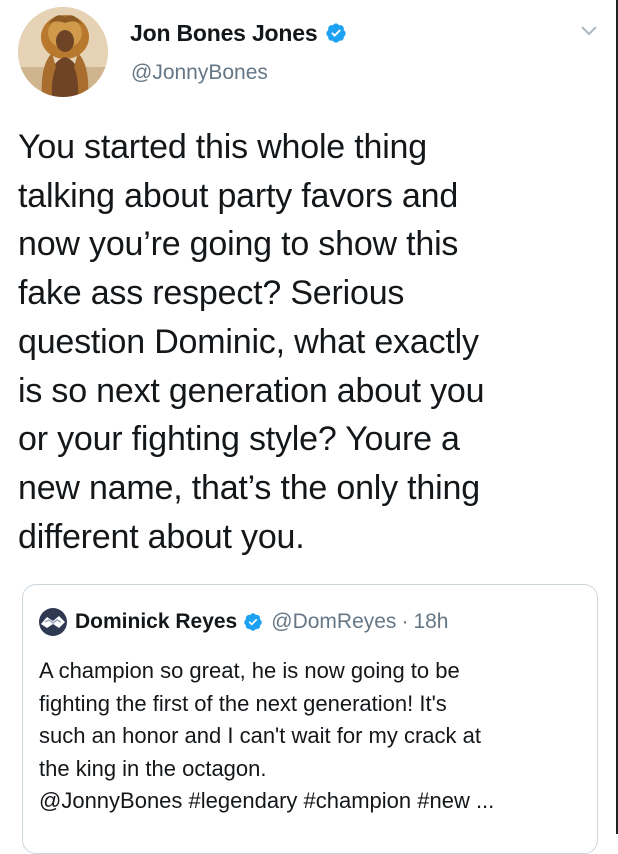 The width and height of the screenshot is (618, 854). I want to click on quoted-author-handle: @DomReyes, so click(334, 621).